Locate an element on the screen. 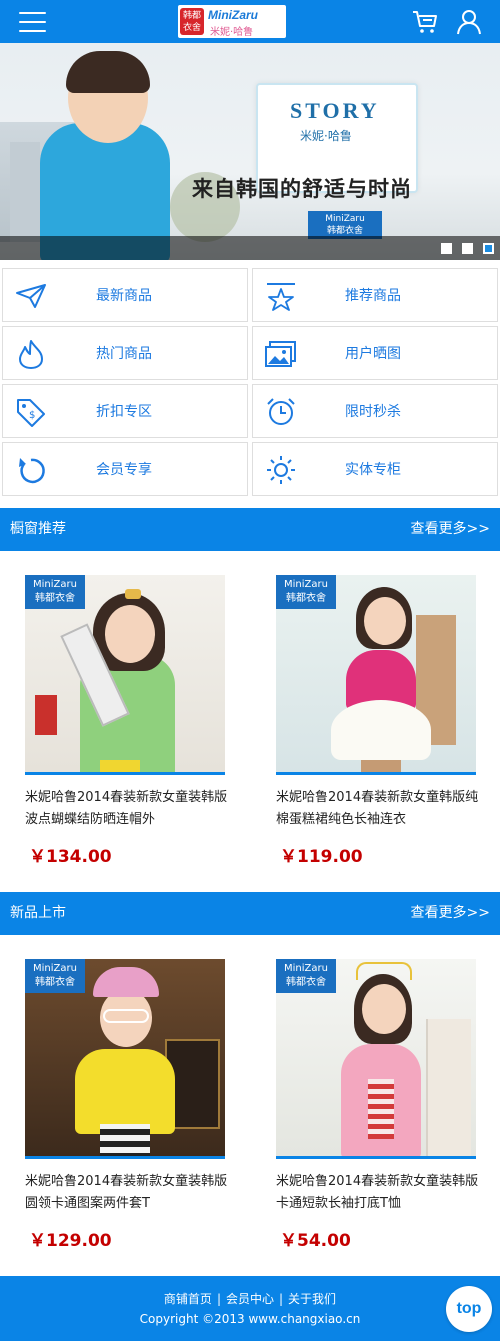  kid-ear-headband is located at coordinates (384, 971).